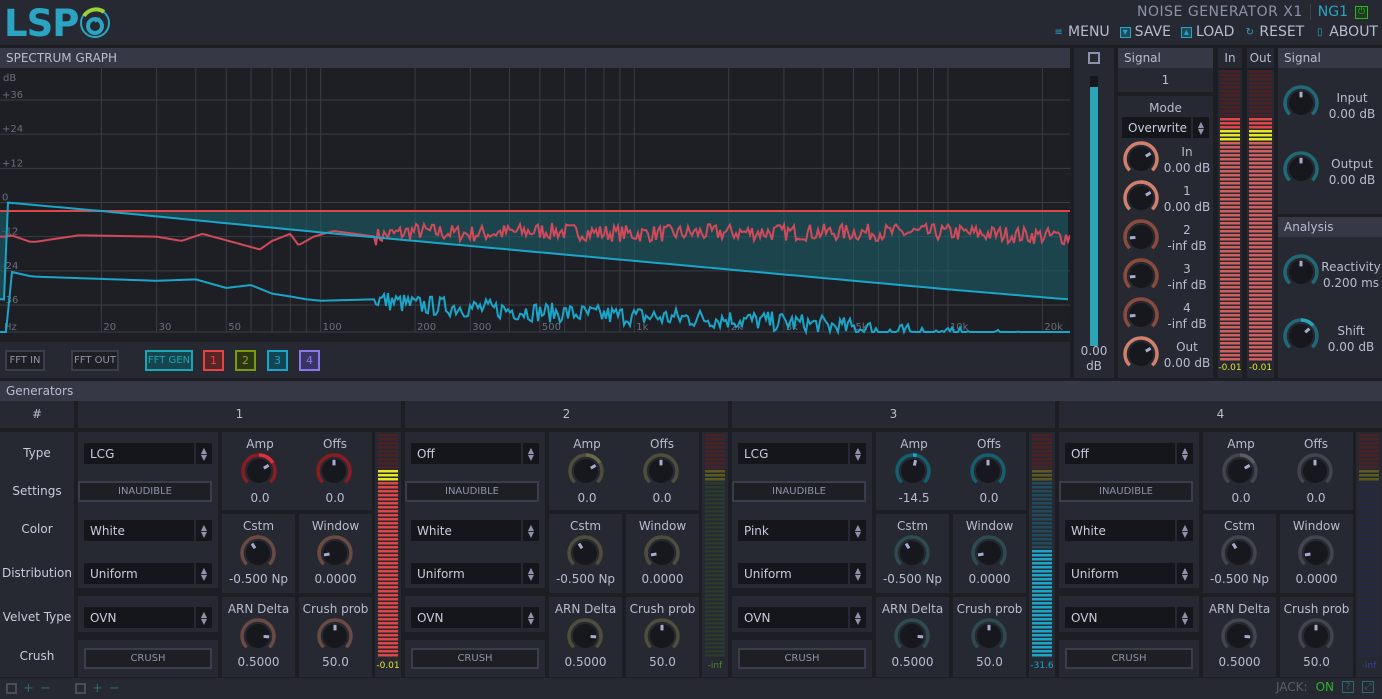 The width and height of the screenshot is (1382, 699). Describe the element at coordinates (11, 688) in the screenshot. I see `window-size-icon` at that location.